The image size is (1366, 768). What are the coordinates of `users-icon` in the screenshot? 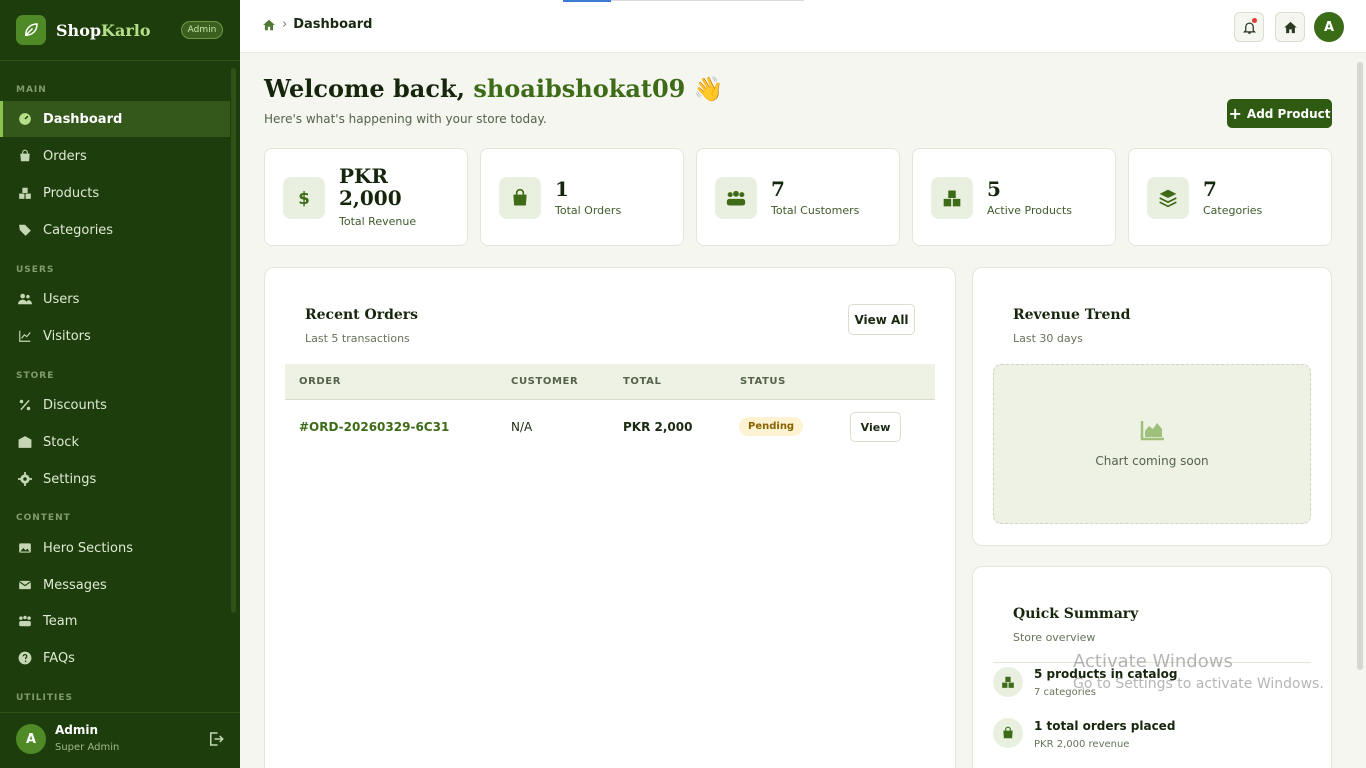 It's located at (25, 299).